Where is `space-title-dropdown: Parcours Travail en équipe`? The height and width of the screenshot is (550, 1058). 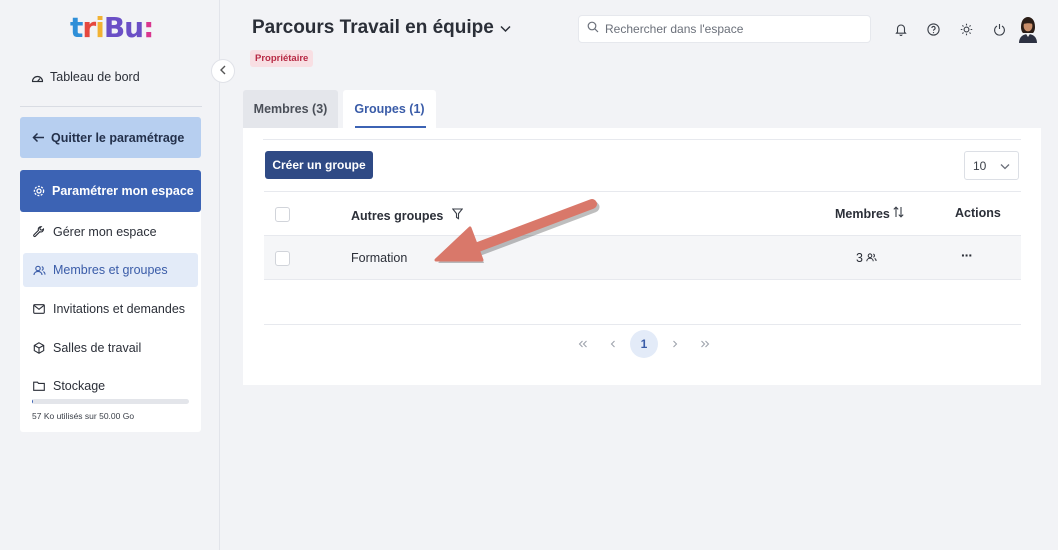
space-title-dropdown: Parcours Travail en équipe is located at coordinates (381, 28).